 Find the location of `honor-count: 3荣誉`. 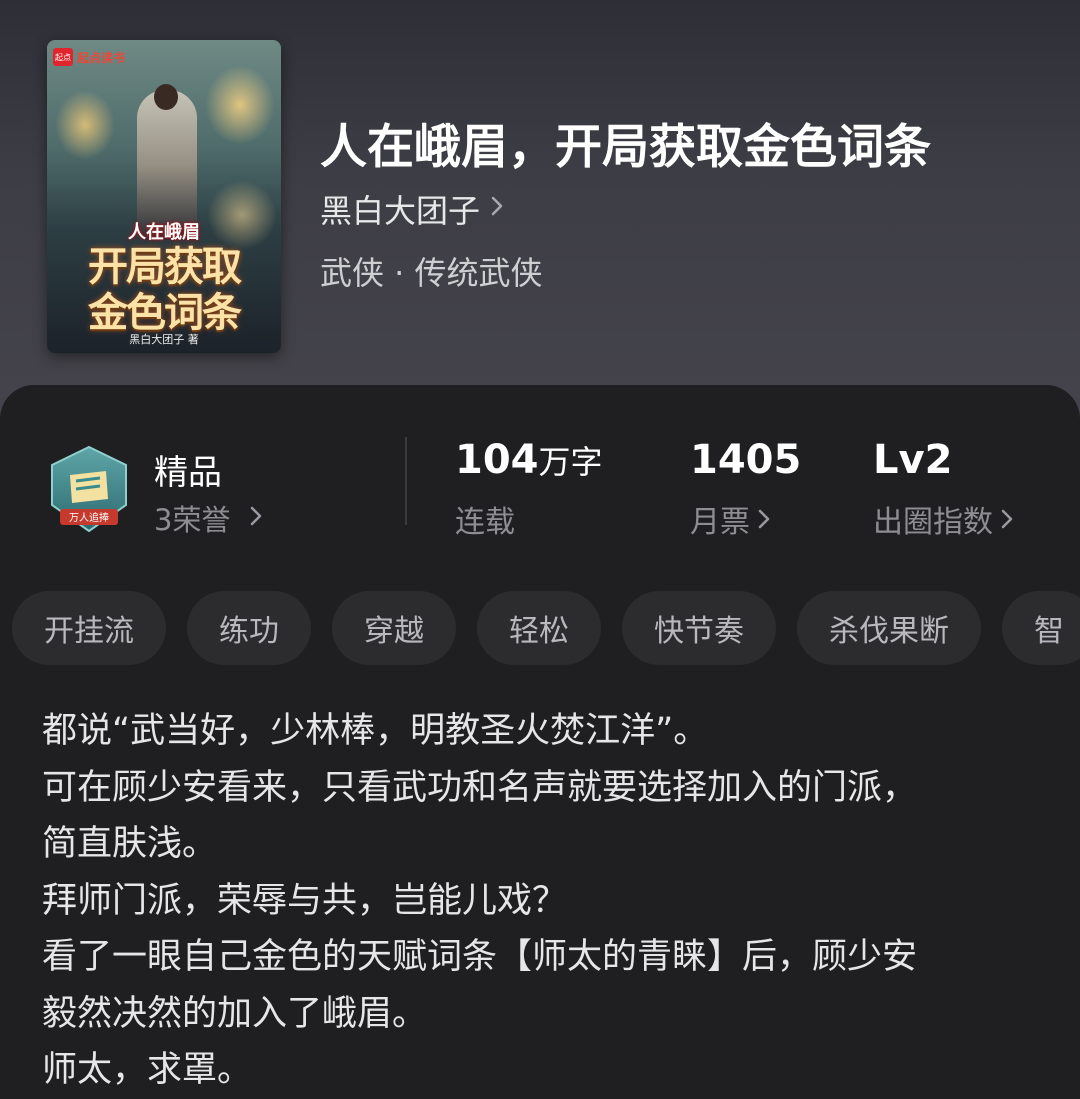

honor-count: 3荣誉 is located at coordinates (192, 520).